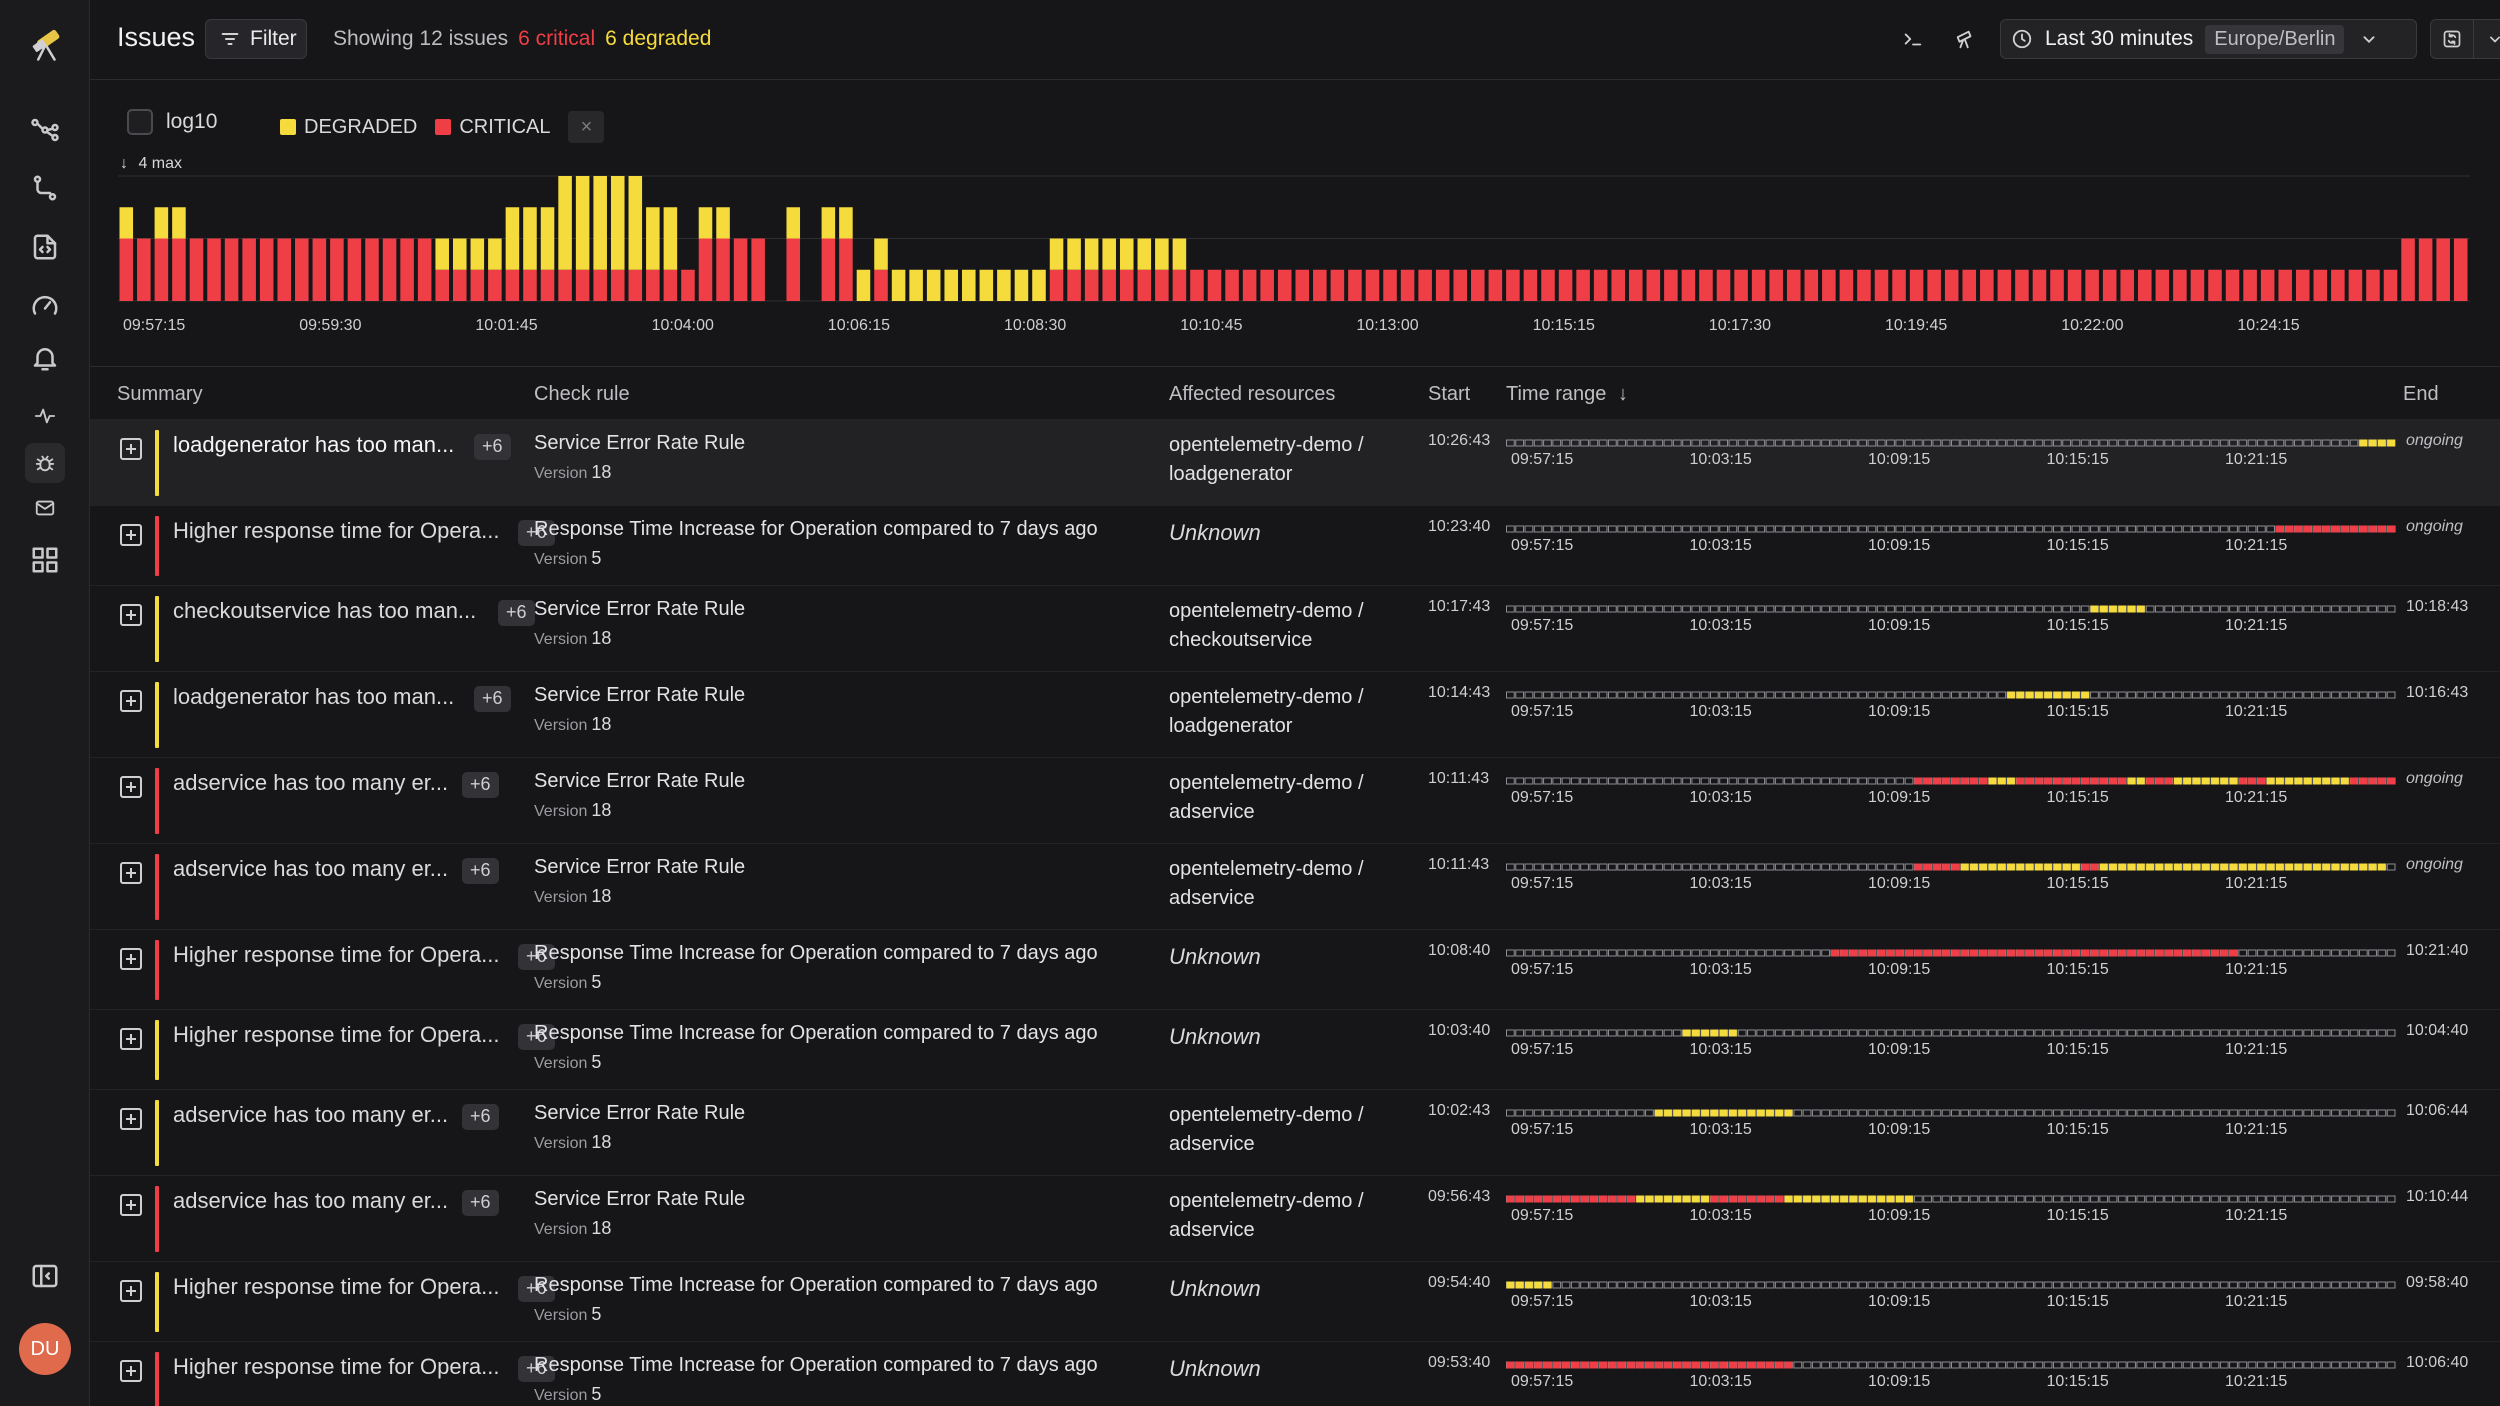 The width and height of the screenshot is (2500, 1406). Describe the element at coordinates (45, 560) in the screenshot. I see `grid-icon` at that location.